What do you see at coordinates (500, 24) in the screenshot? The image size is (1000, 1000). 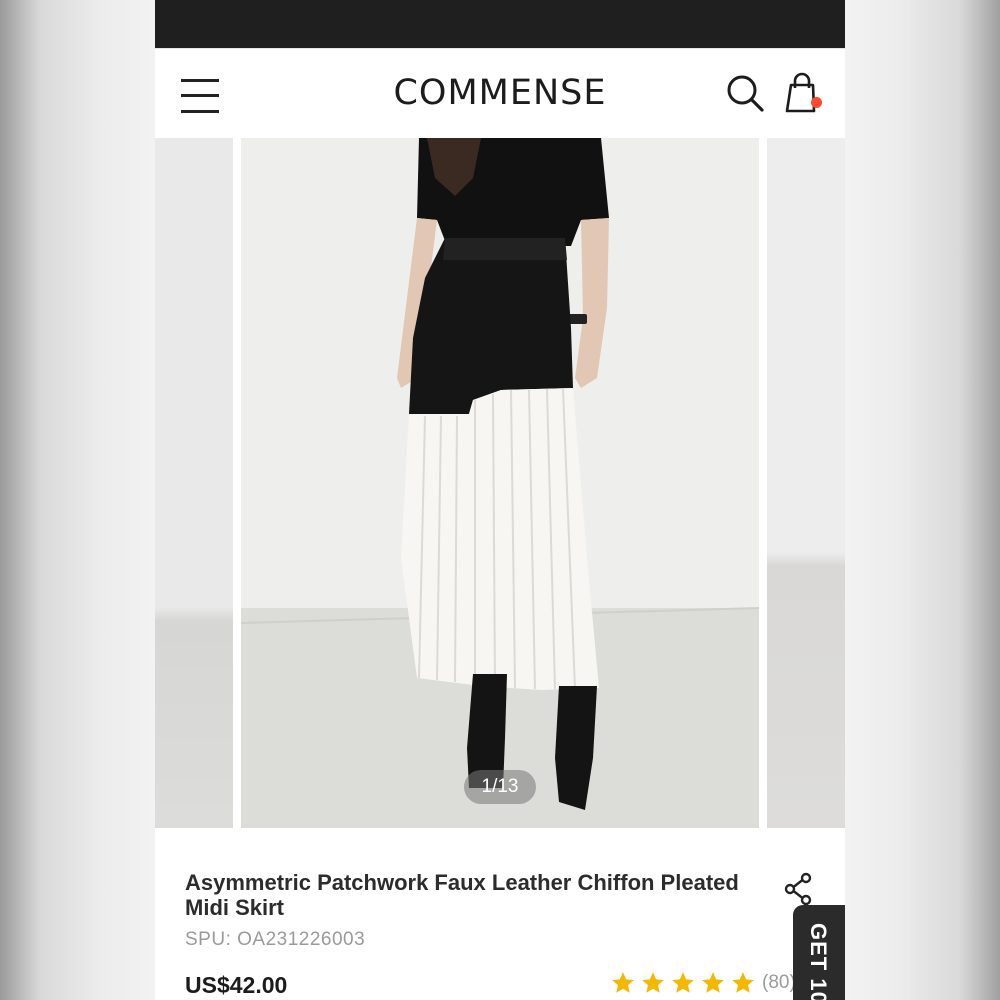 I see `status-bar` at bounding box center [500, 24].